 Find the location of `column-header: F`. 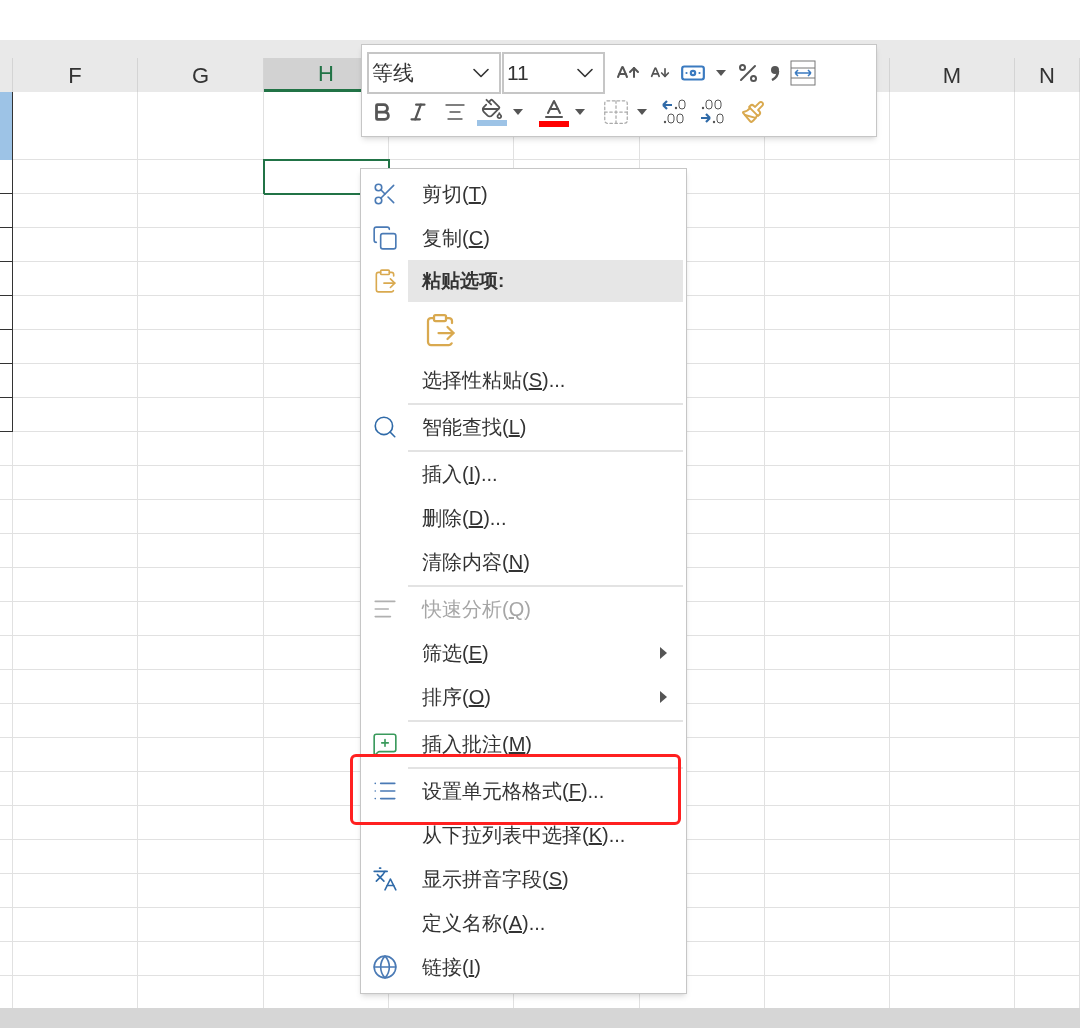

column-header: F is located at coordinates (75, 75).